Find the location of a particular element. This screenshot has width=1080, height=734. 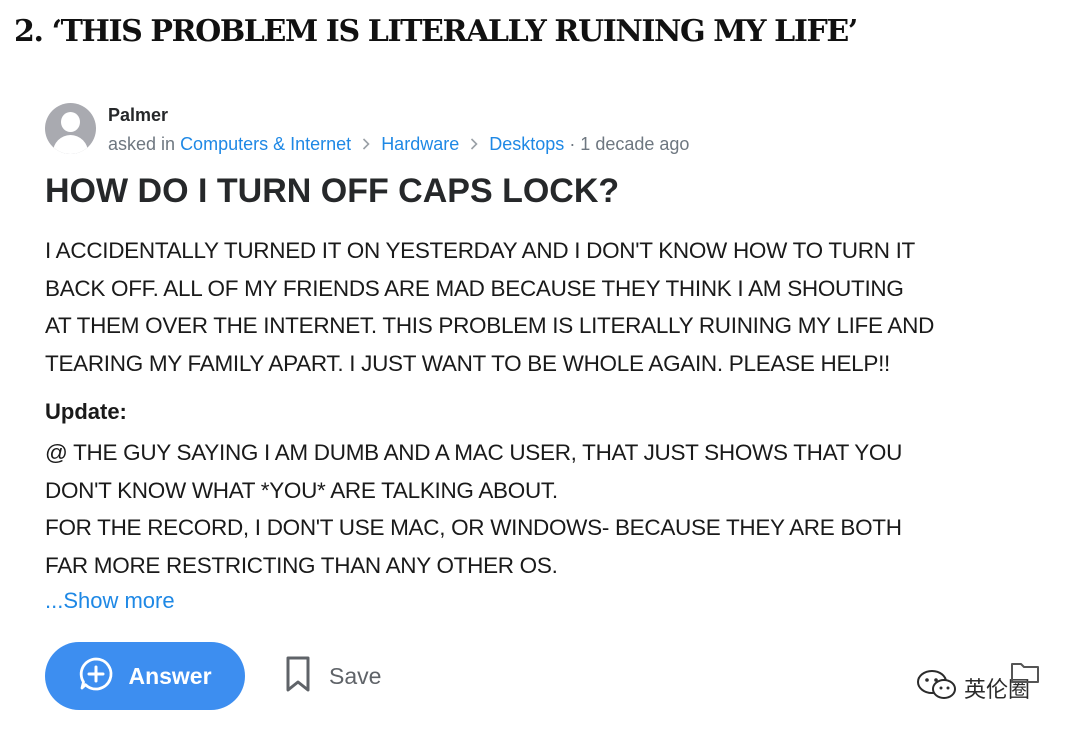

answer-label: Answer is located at coordinates (170, 675).